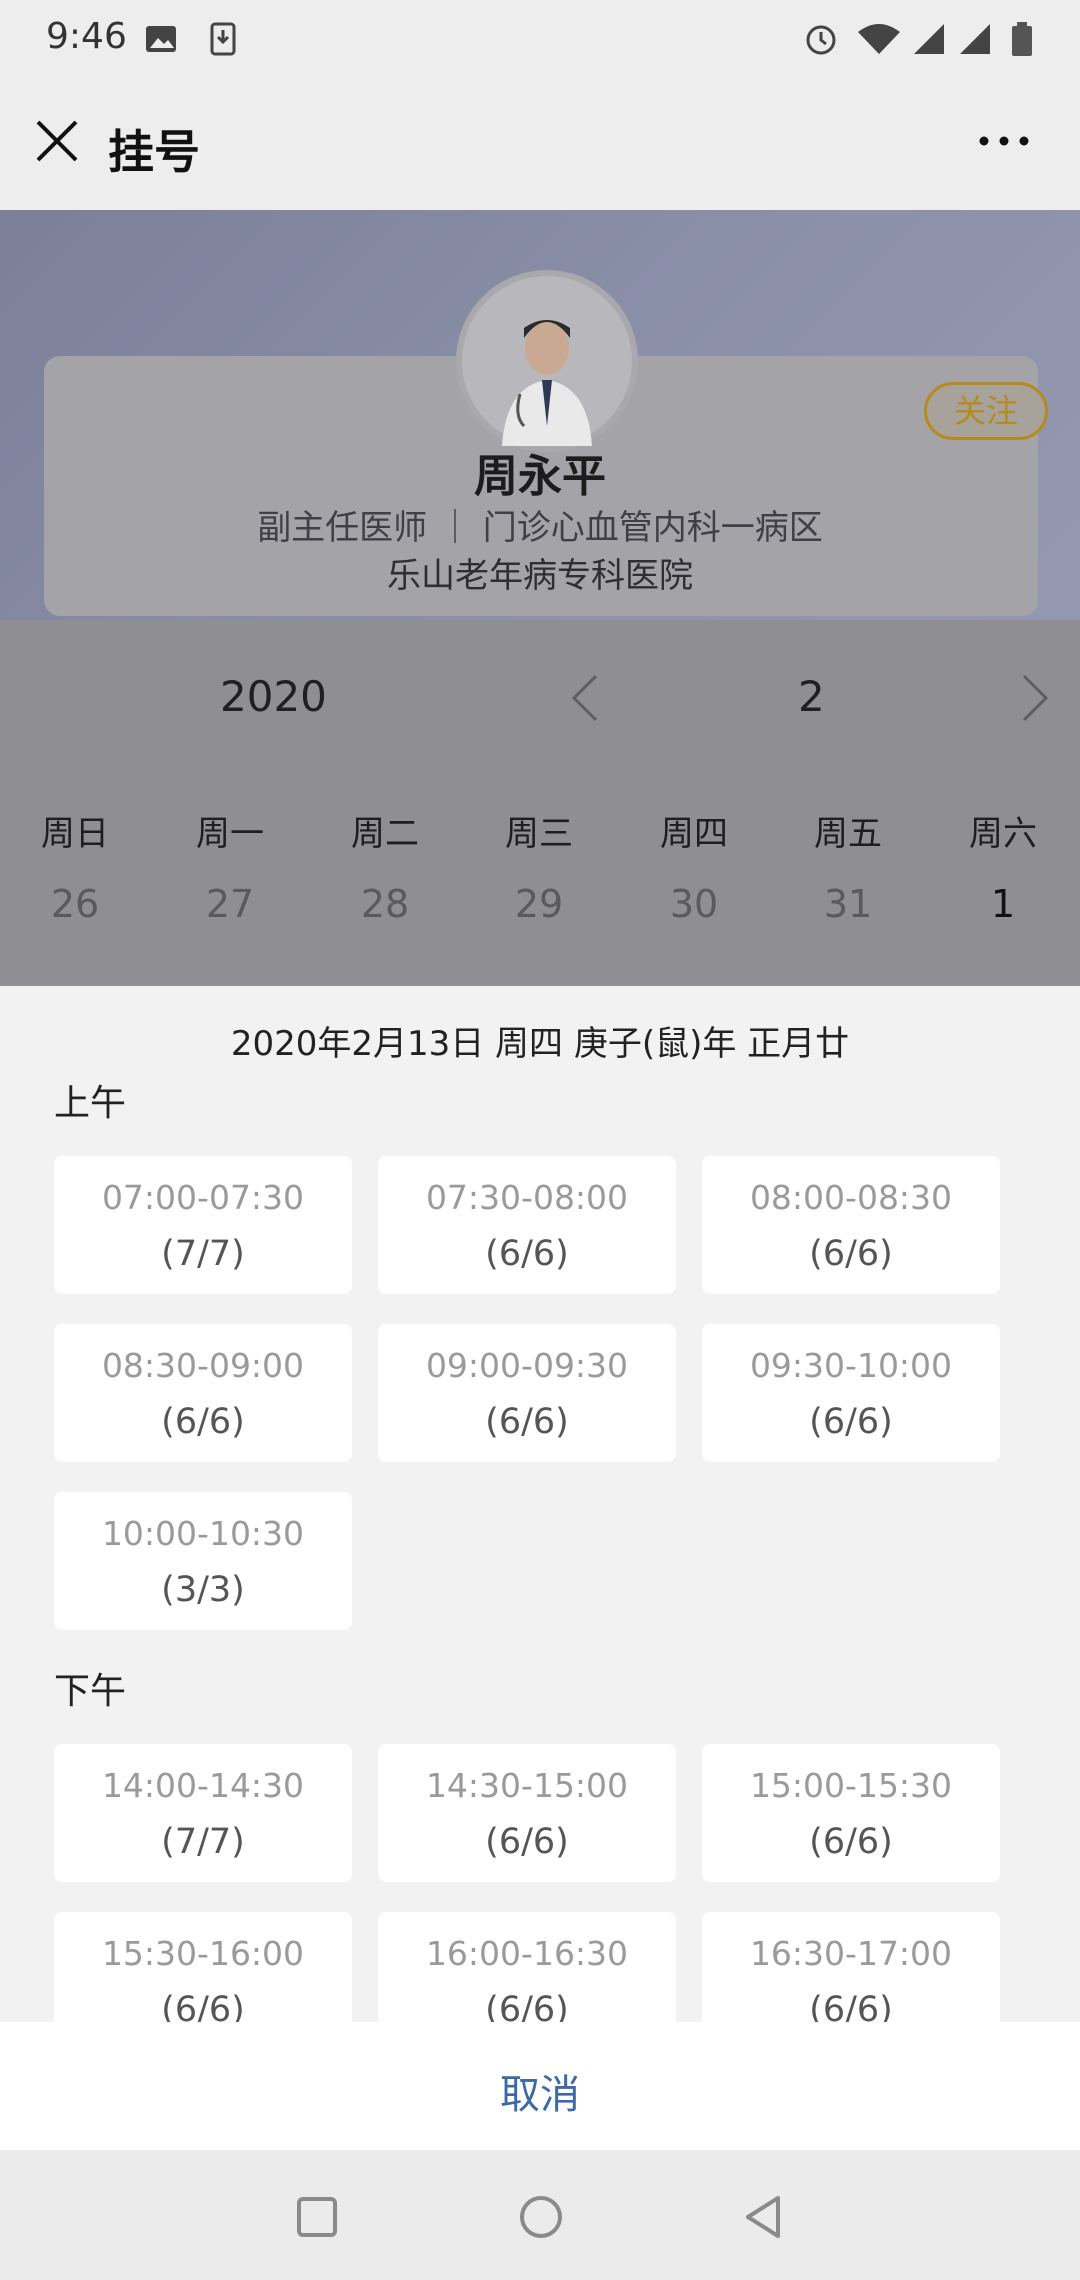 The height and width of the screenshot is (2280, 1080). I want to click on slot-time: 10:00-10:30, so click(203, 1533).